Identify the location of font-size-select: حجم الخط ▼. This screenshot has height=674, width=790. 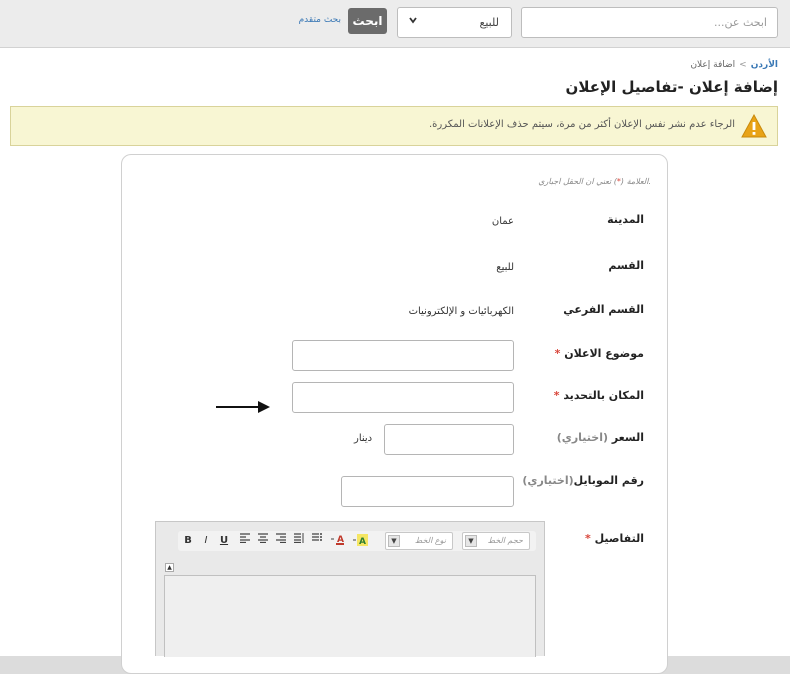
(496, 541).